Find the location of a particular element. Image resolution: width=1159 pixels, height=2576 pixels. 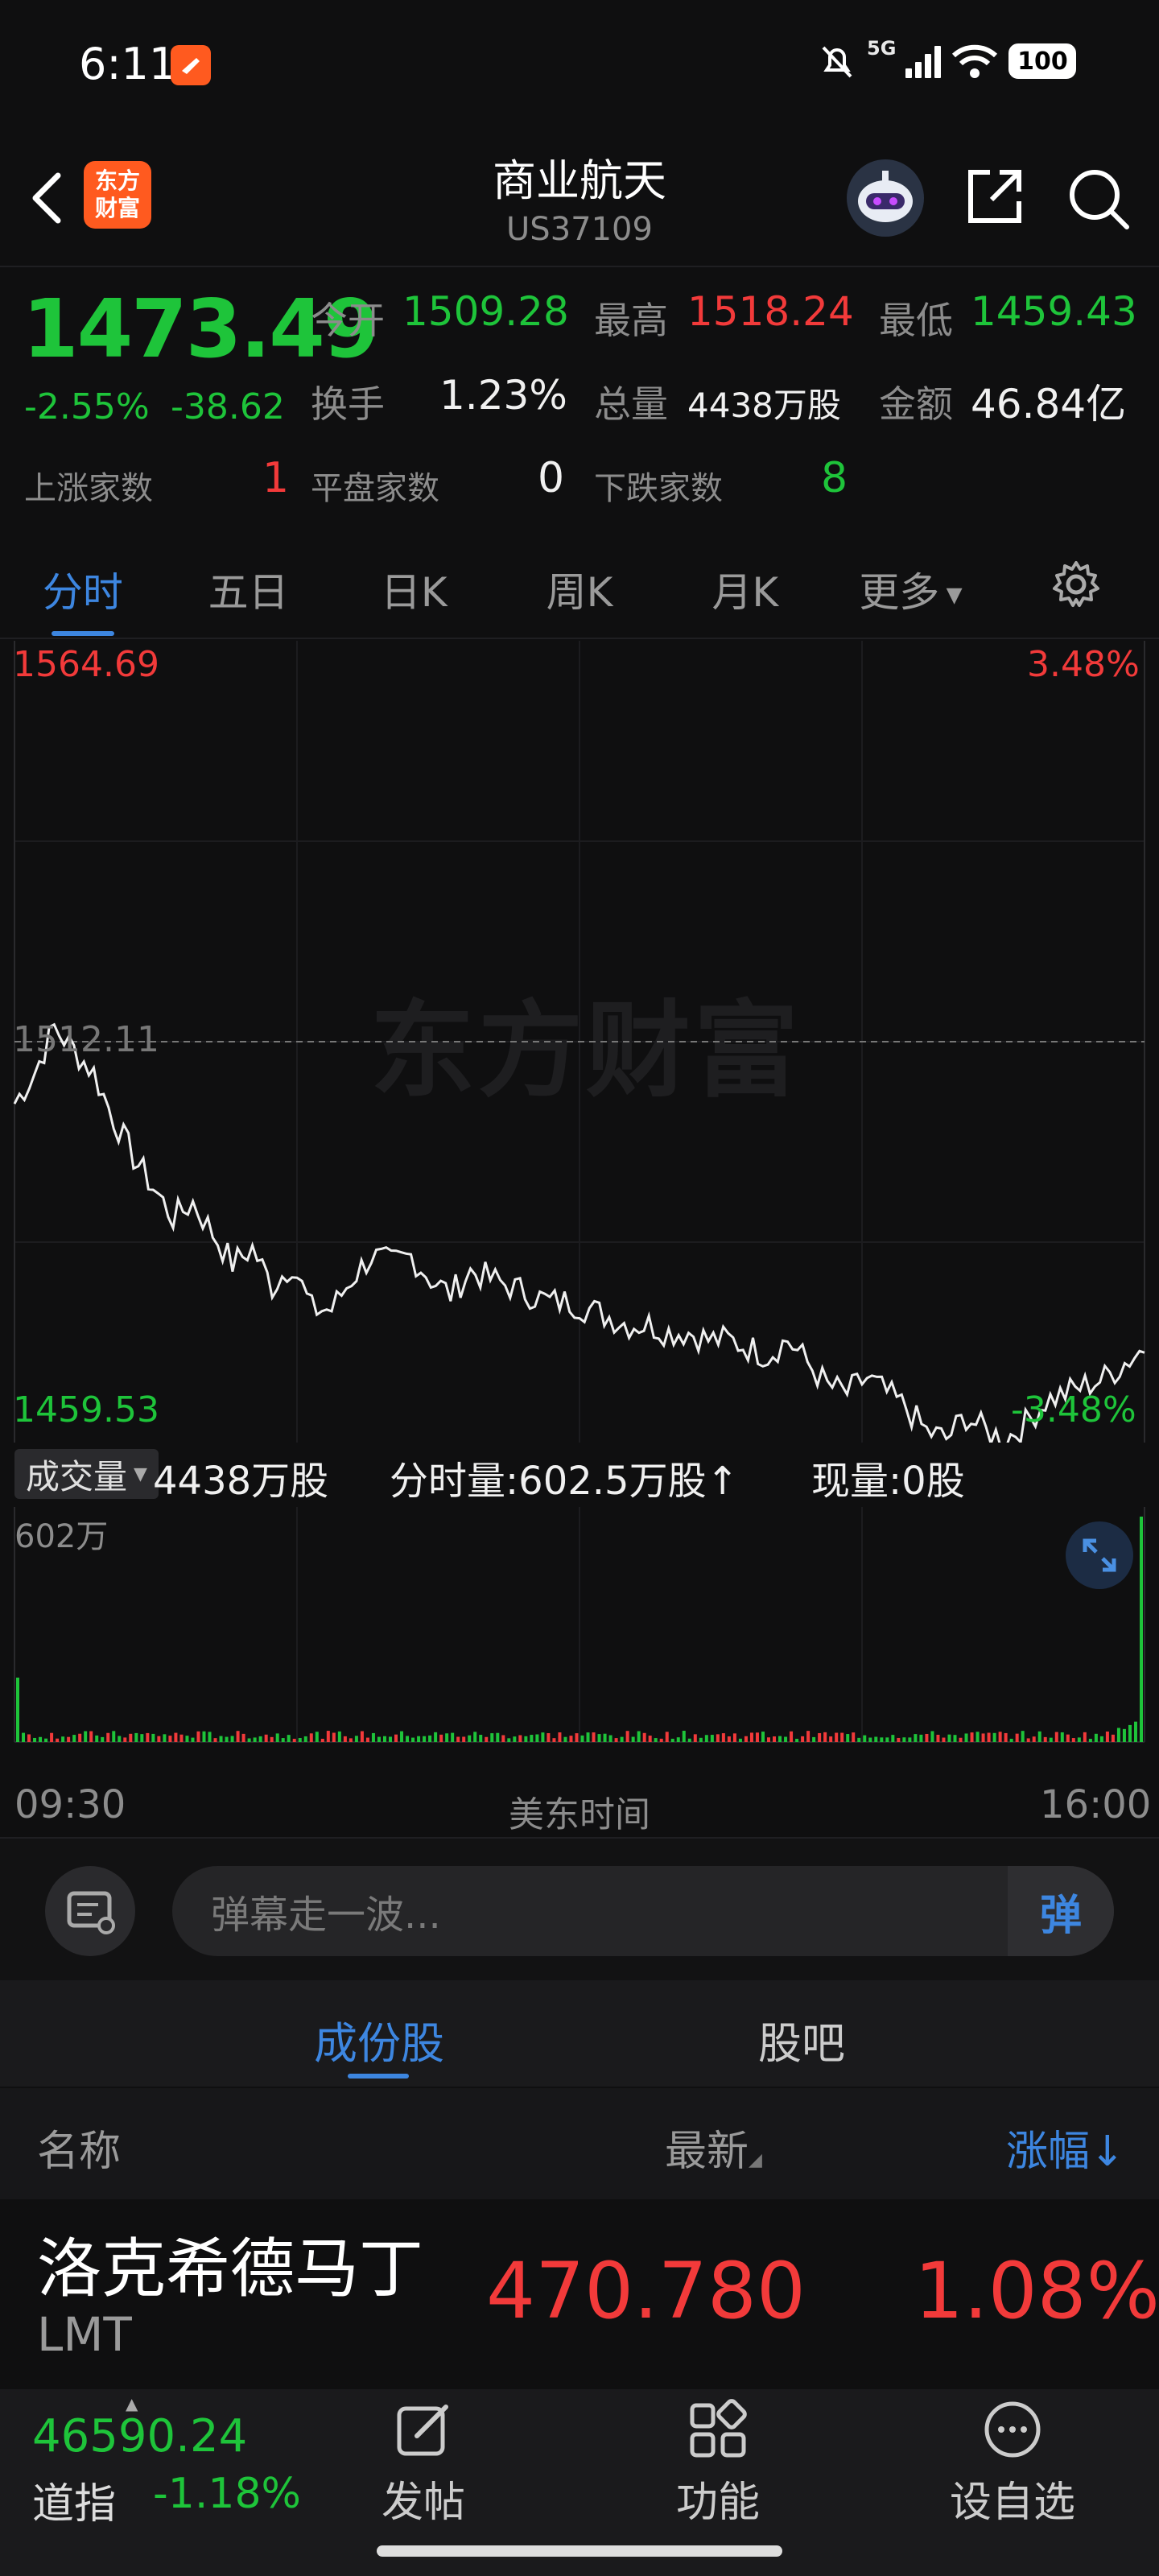

indicator-select: 成交量 ▼ is located at coordinates (86, 1474).